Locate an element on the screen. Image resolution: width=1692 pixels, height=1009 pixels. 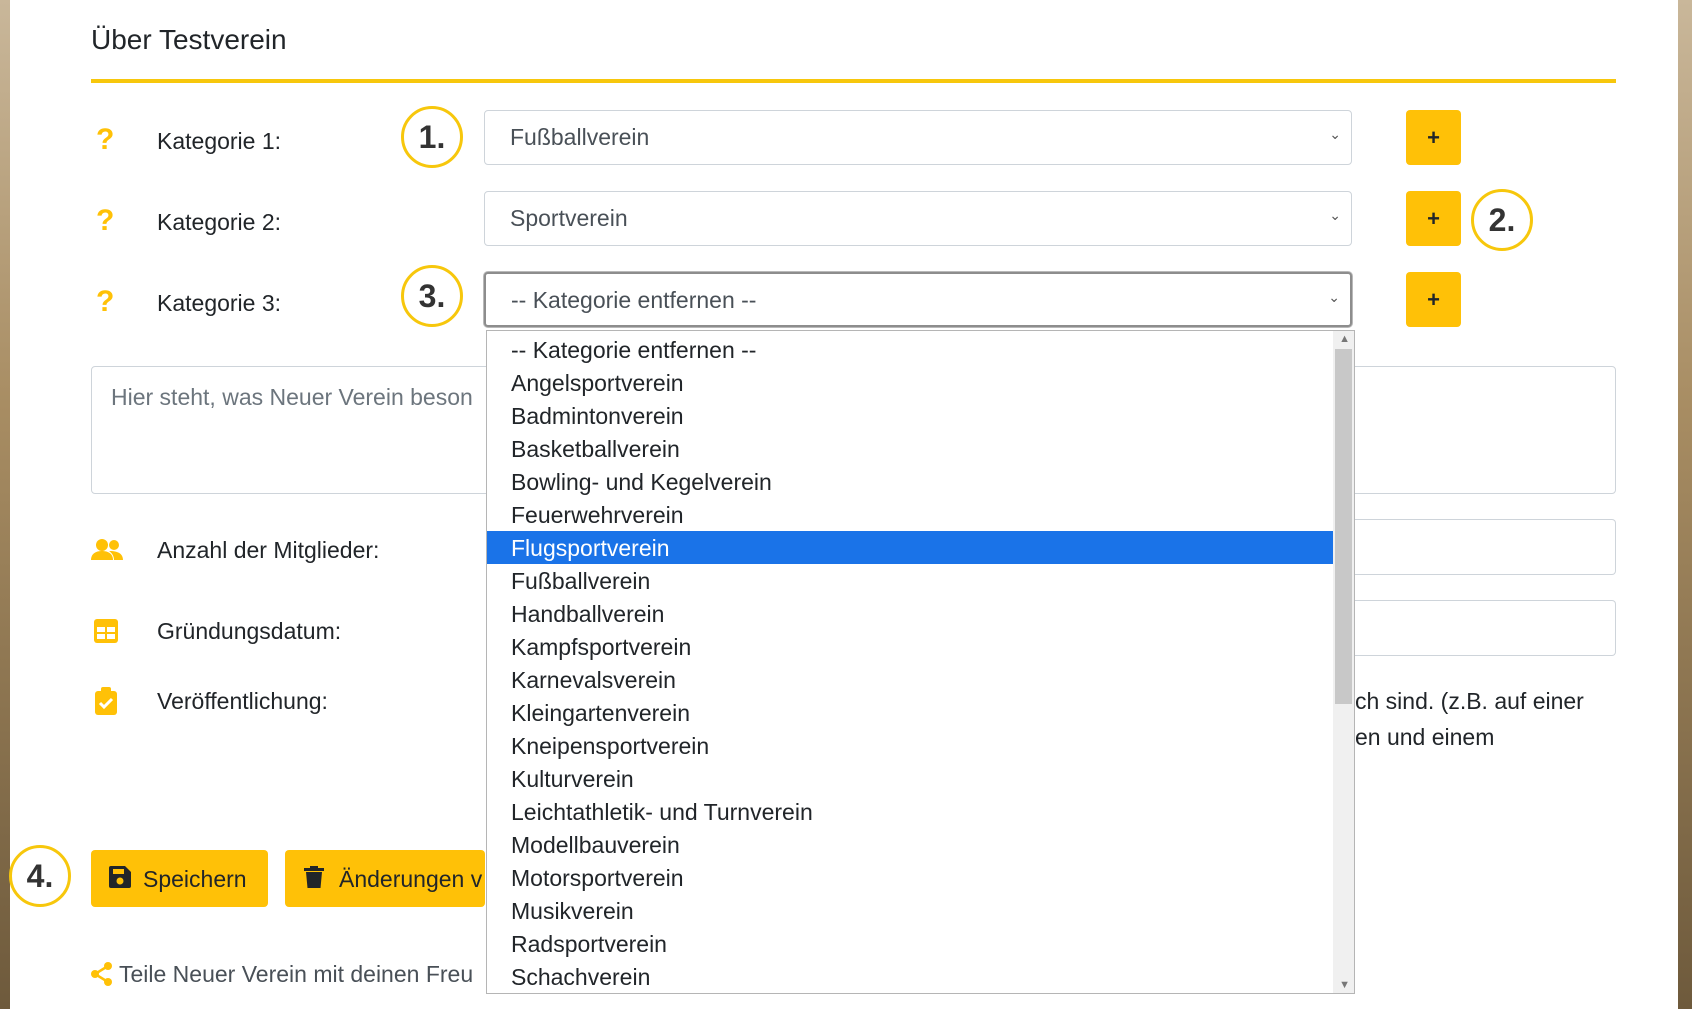
dropdown-option: Badmintonverein is located at coordinates (910, 415).